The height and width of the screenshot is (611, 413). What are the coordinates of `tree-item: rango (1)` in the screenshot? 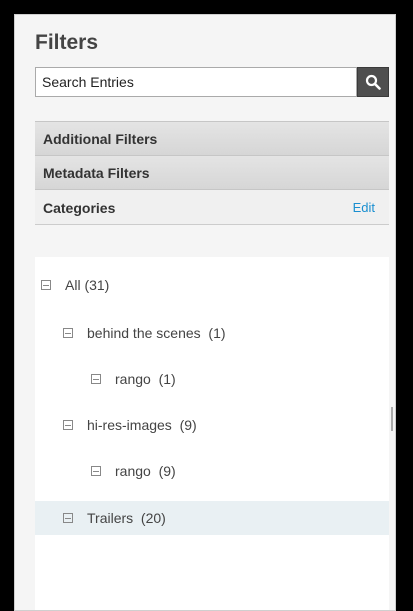 It's located at (212, 379).